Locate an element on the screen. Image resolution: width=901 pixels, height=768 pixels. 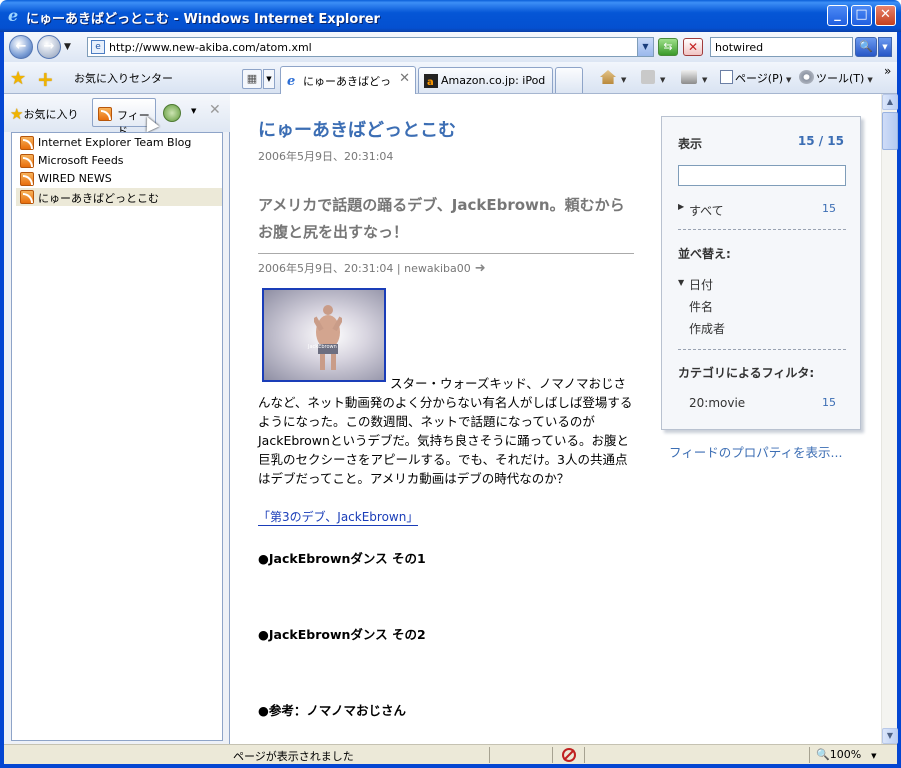
feed-item-label: WIRED NEWS is located at coordinates (75, 178).